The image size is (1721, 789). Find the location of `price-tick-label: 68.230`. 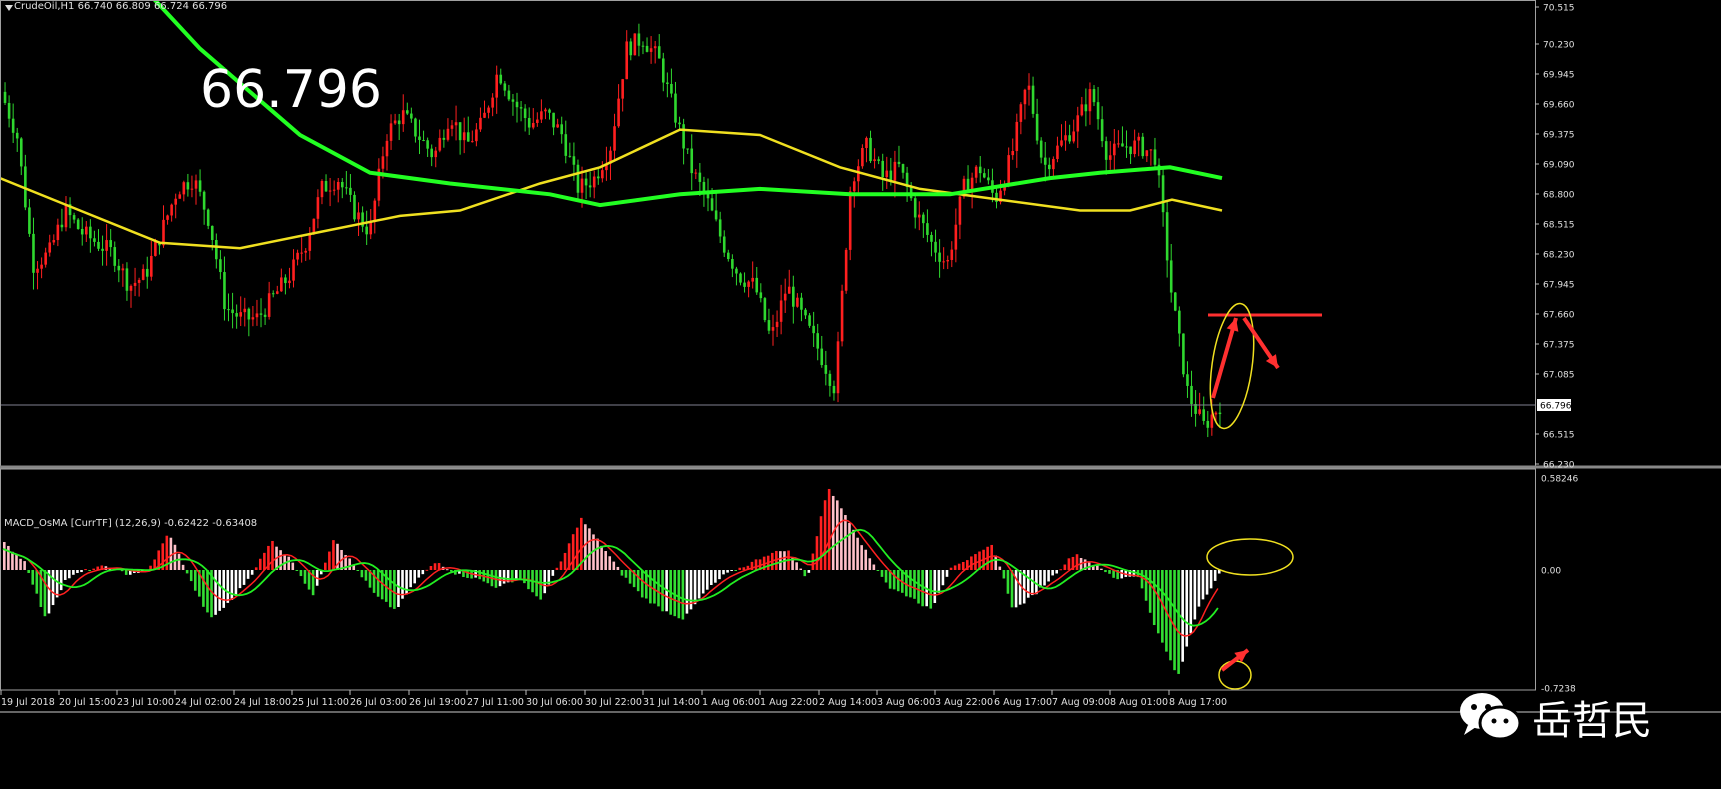

price-tick-label: 68.230 is located at coordinates (1559, 256).